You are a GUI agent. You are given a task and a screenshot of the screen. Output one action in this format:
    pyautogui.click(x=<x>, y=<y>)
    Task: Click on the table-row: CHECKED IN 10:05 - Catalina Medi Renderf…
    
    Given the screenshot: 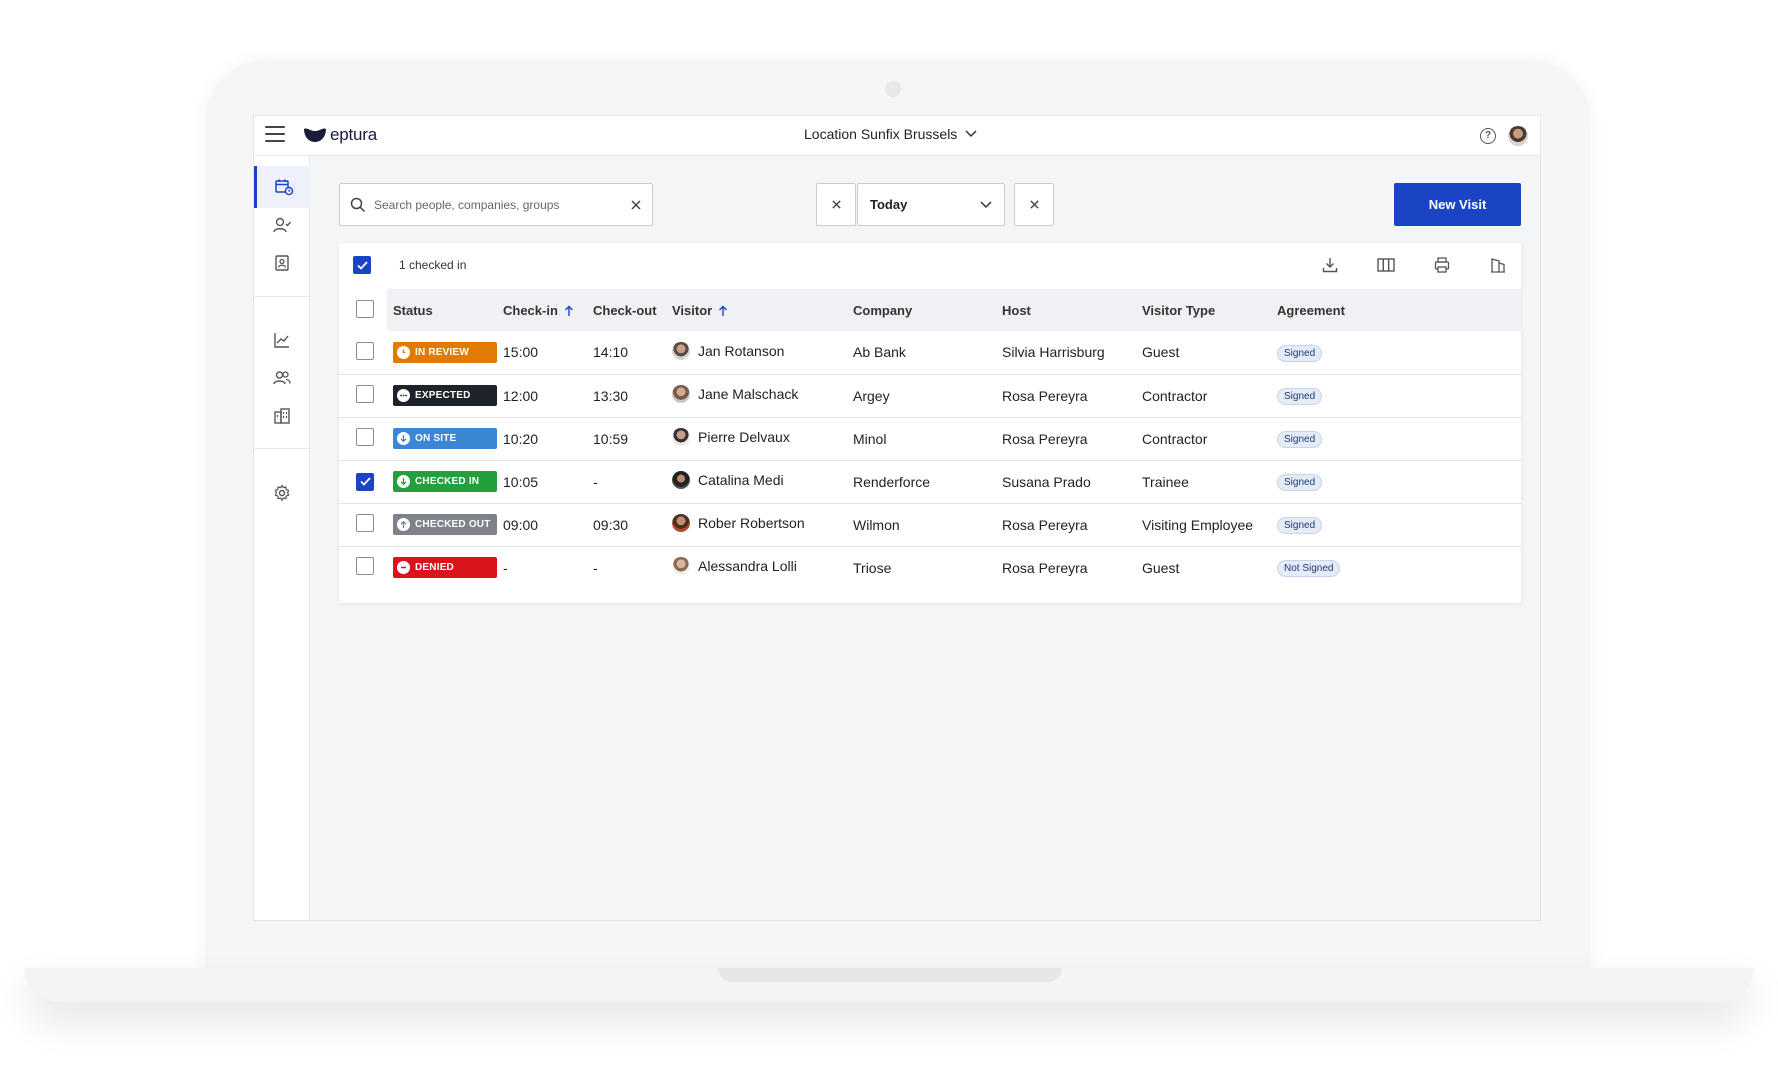 What is the action you would take?
    pyautogui.click(x=930, y=482)
    